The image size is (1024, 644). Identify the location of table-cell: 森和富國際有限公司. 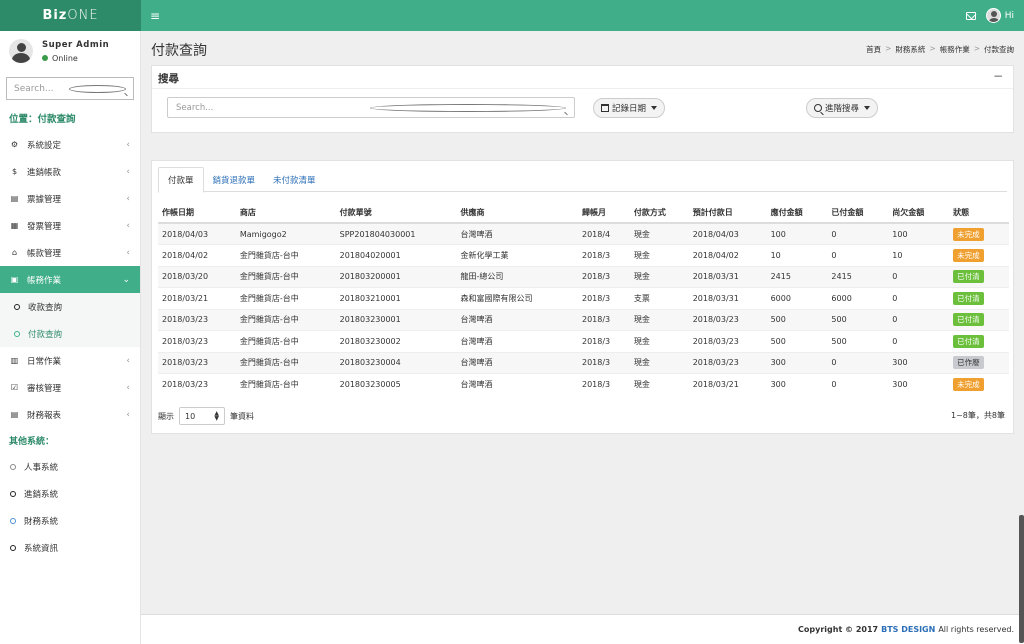
(517, 298).